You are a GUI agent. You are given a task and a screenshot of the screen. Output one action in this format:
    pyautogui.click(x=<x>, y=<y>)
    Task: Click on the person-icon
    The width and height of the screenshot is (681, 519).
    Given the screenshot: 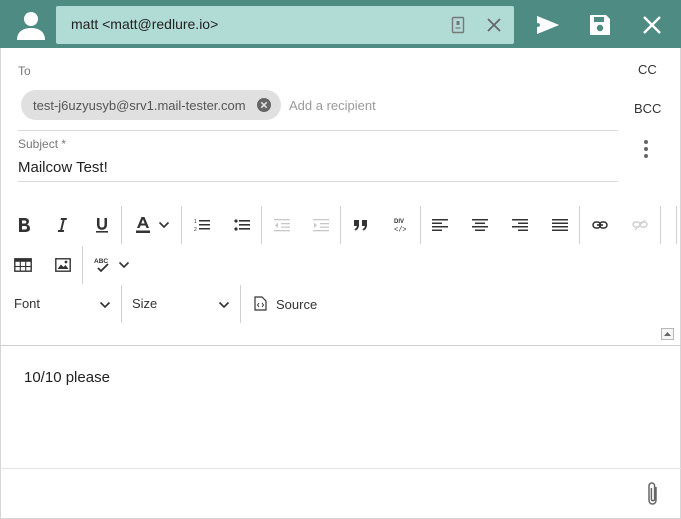 What is the action you would take?
    pyautogui.click(x=31, y=26)
    